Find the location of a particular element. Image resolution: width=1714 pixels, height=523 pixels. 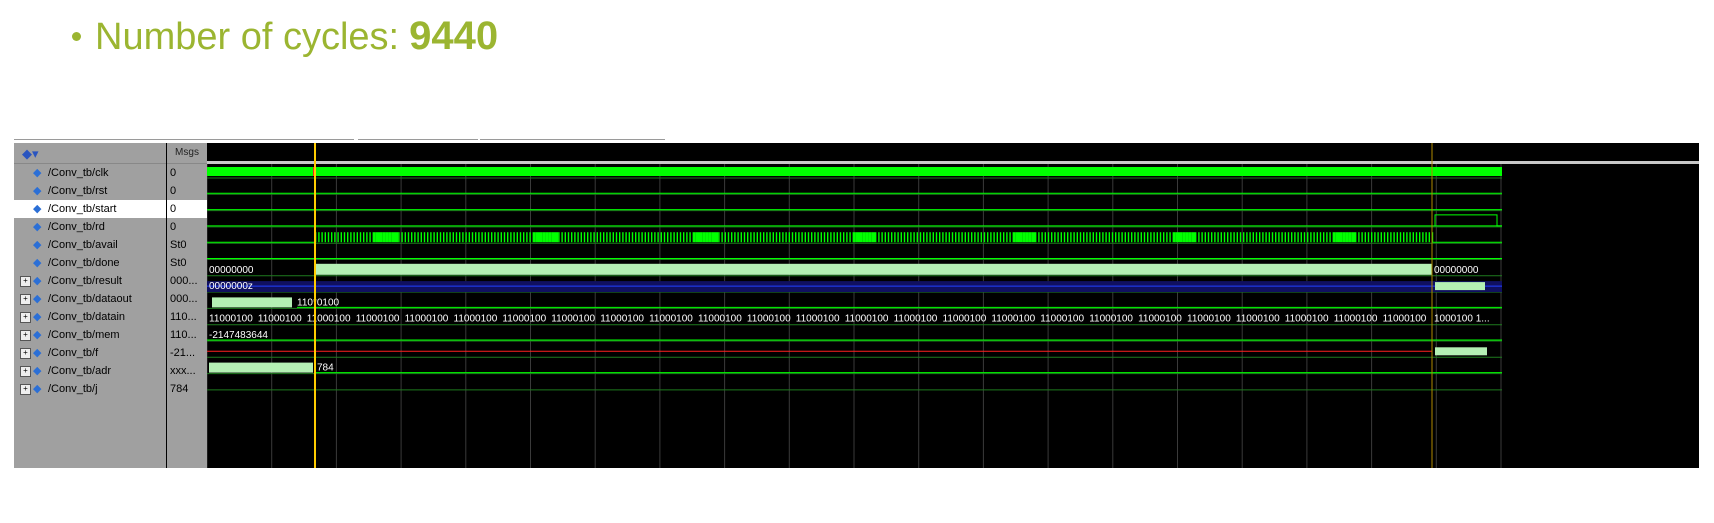

dataout-burst is located at coordinates (1460, 286).